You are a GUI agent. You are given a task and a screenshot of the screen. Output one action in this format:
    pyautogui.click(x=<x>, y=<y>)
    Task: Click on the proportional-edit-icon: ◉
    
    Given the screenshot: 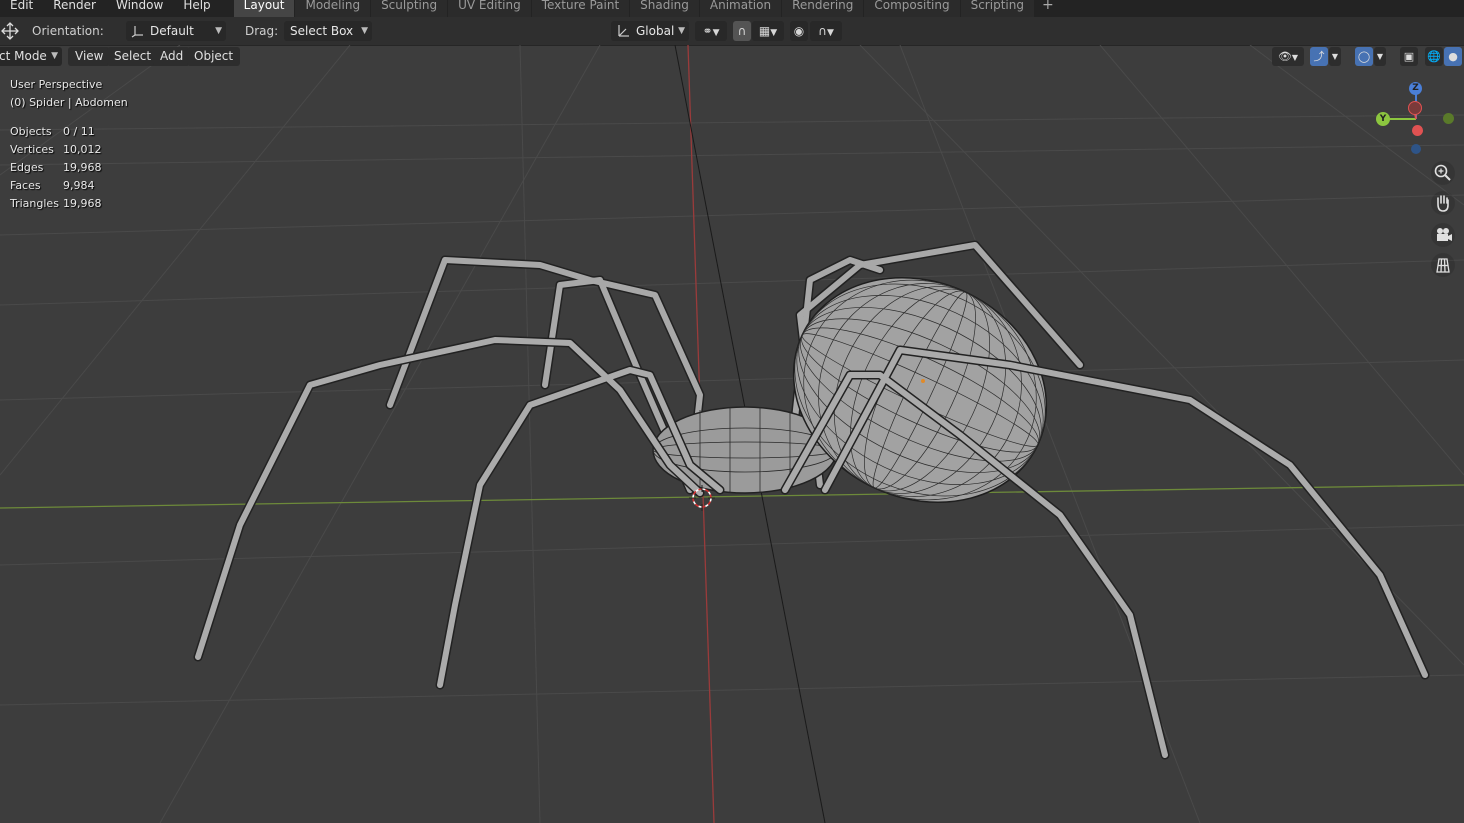 What is the action you would take?
    pyautogui.click(x=799, y=31)
    